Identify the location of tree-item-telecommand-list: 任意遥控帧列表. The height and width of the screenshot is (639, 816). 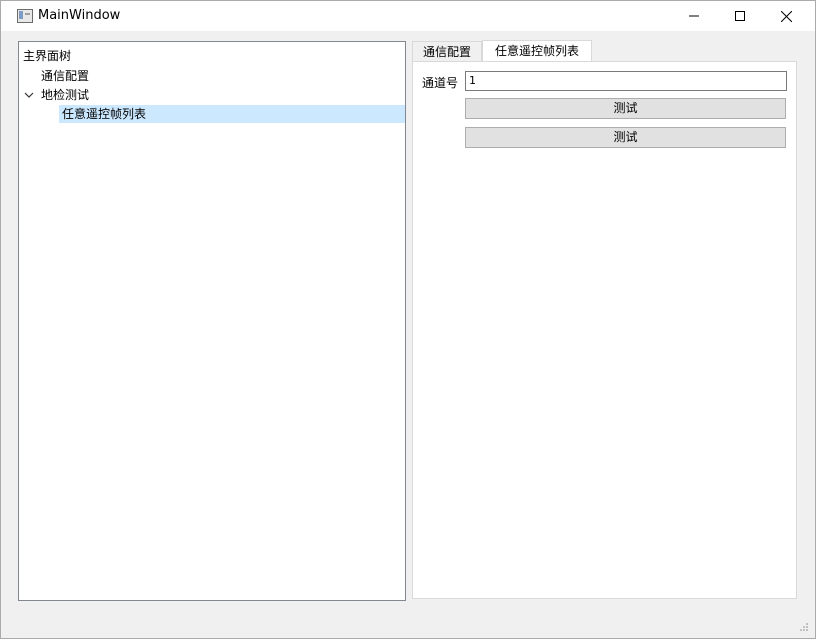
(232, 114).